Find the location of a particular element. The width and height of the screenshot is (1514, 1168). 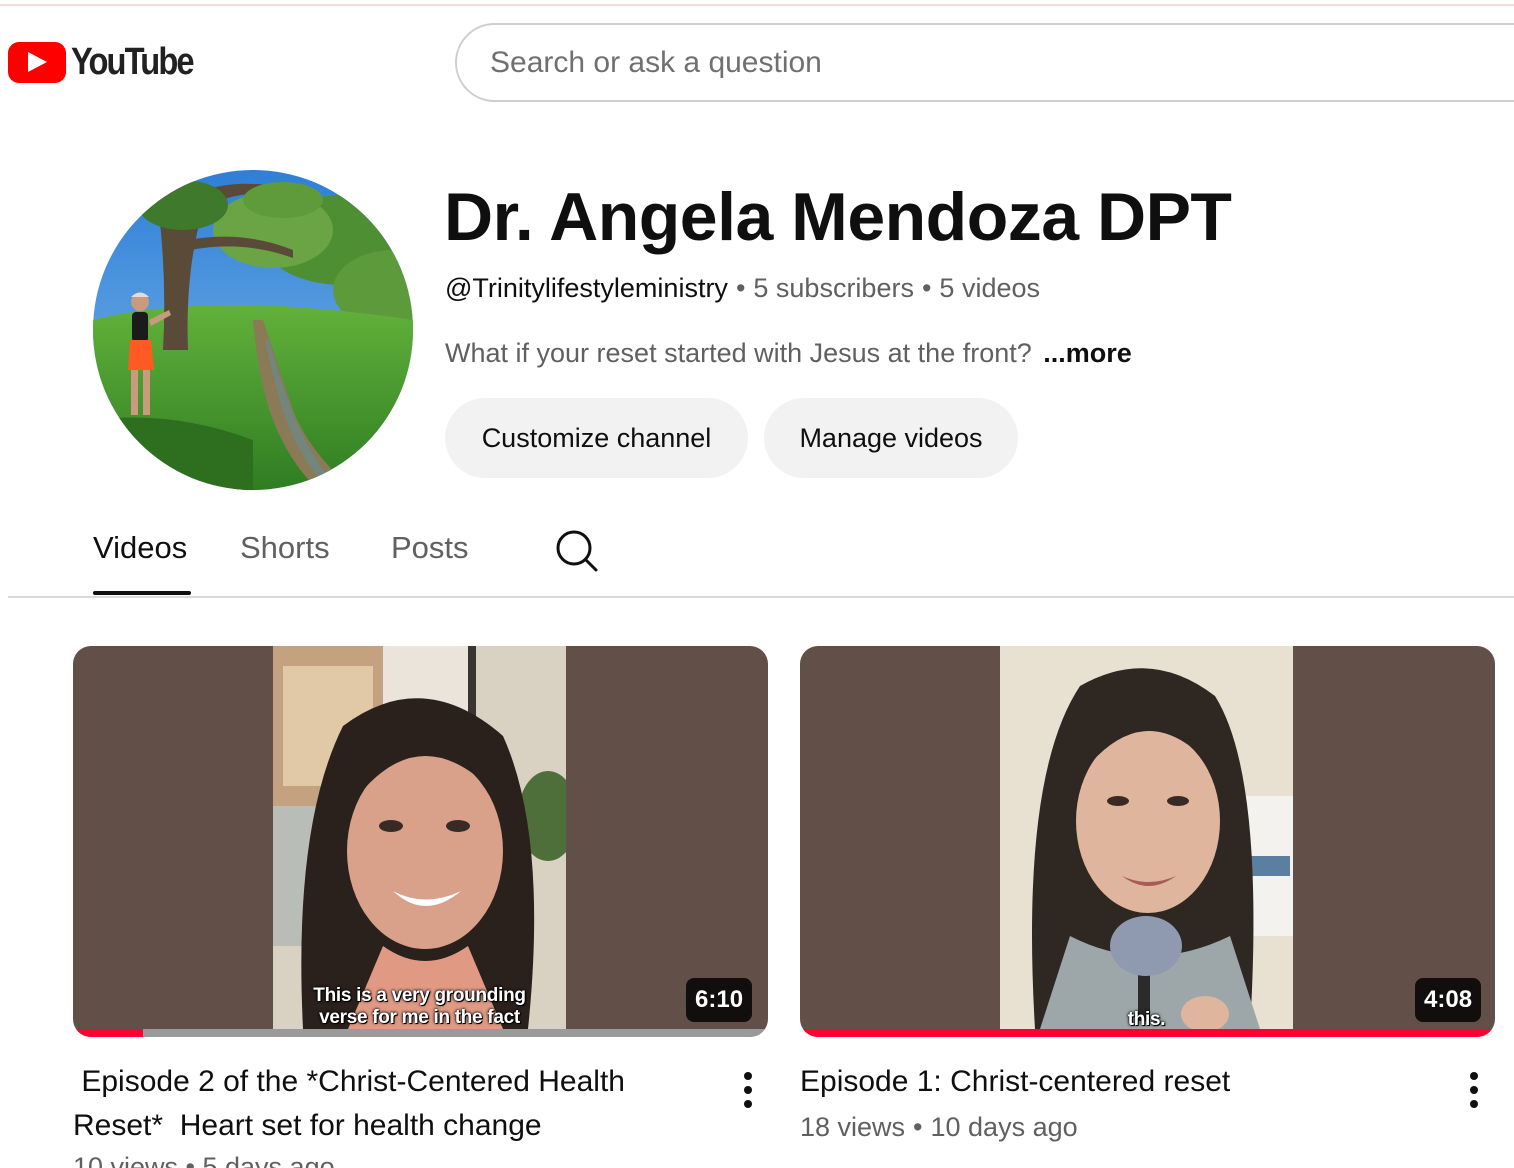

video-title: Episode 1: Christ-centered reset is located at coordinates (1110, 1082).